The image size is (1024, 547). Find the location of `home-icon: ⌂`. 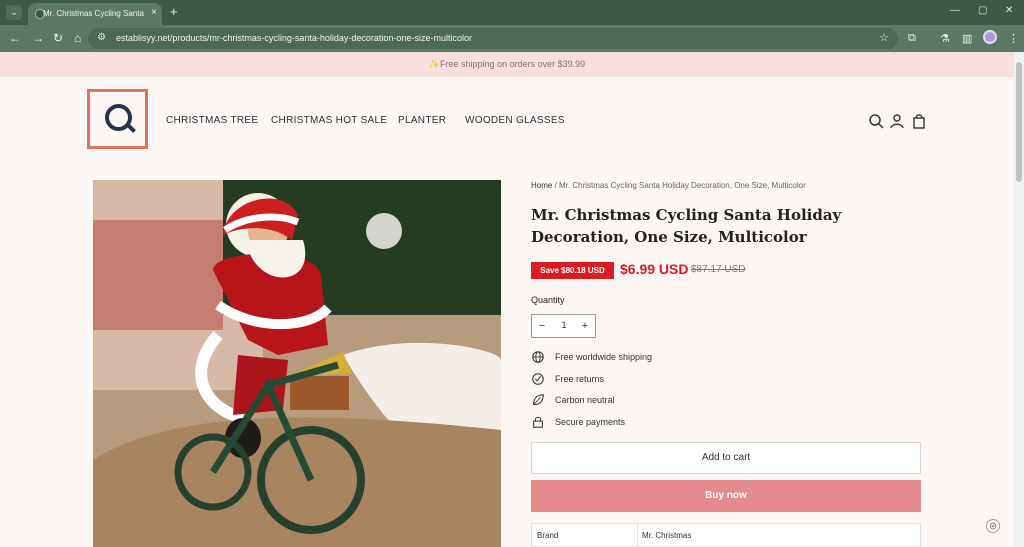

home-icon: ⌂ is located at coordinates (77, 38).